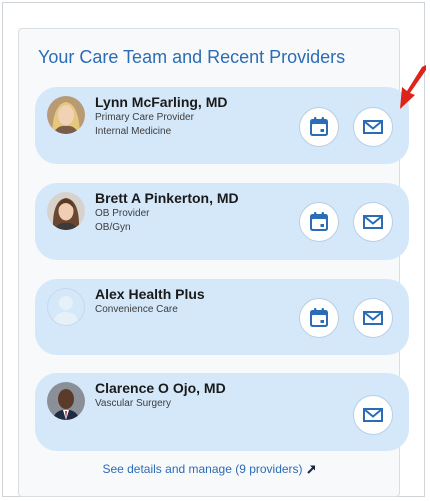  I want to click on external-link-icon, so click(310, 469).